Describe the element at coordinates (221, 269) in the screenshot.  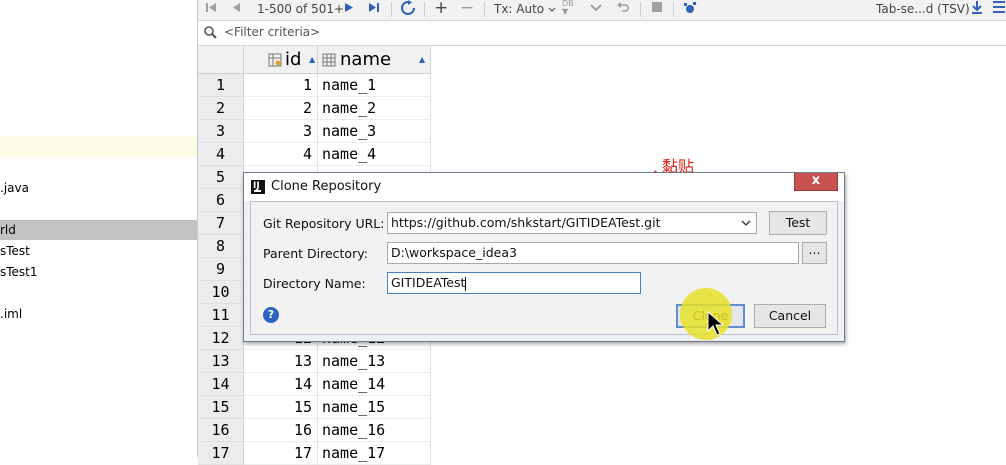
I see `row-number: 9` at that location.